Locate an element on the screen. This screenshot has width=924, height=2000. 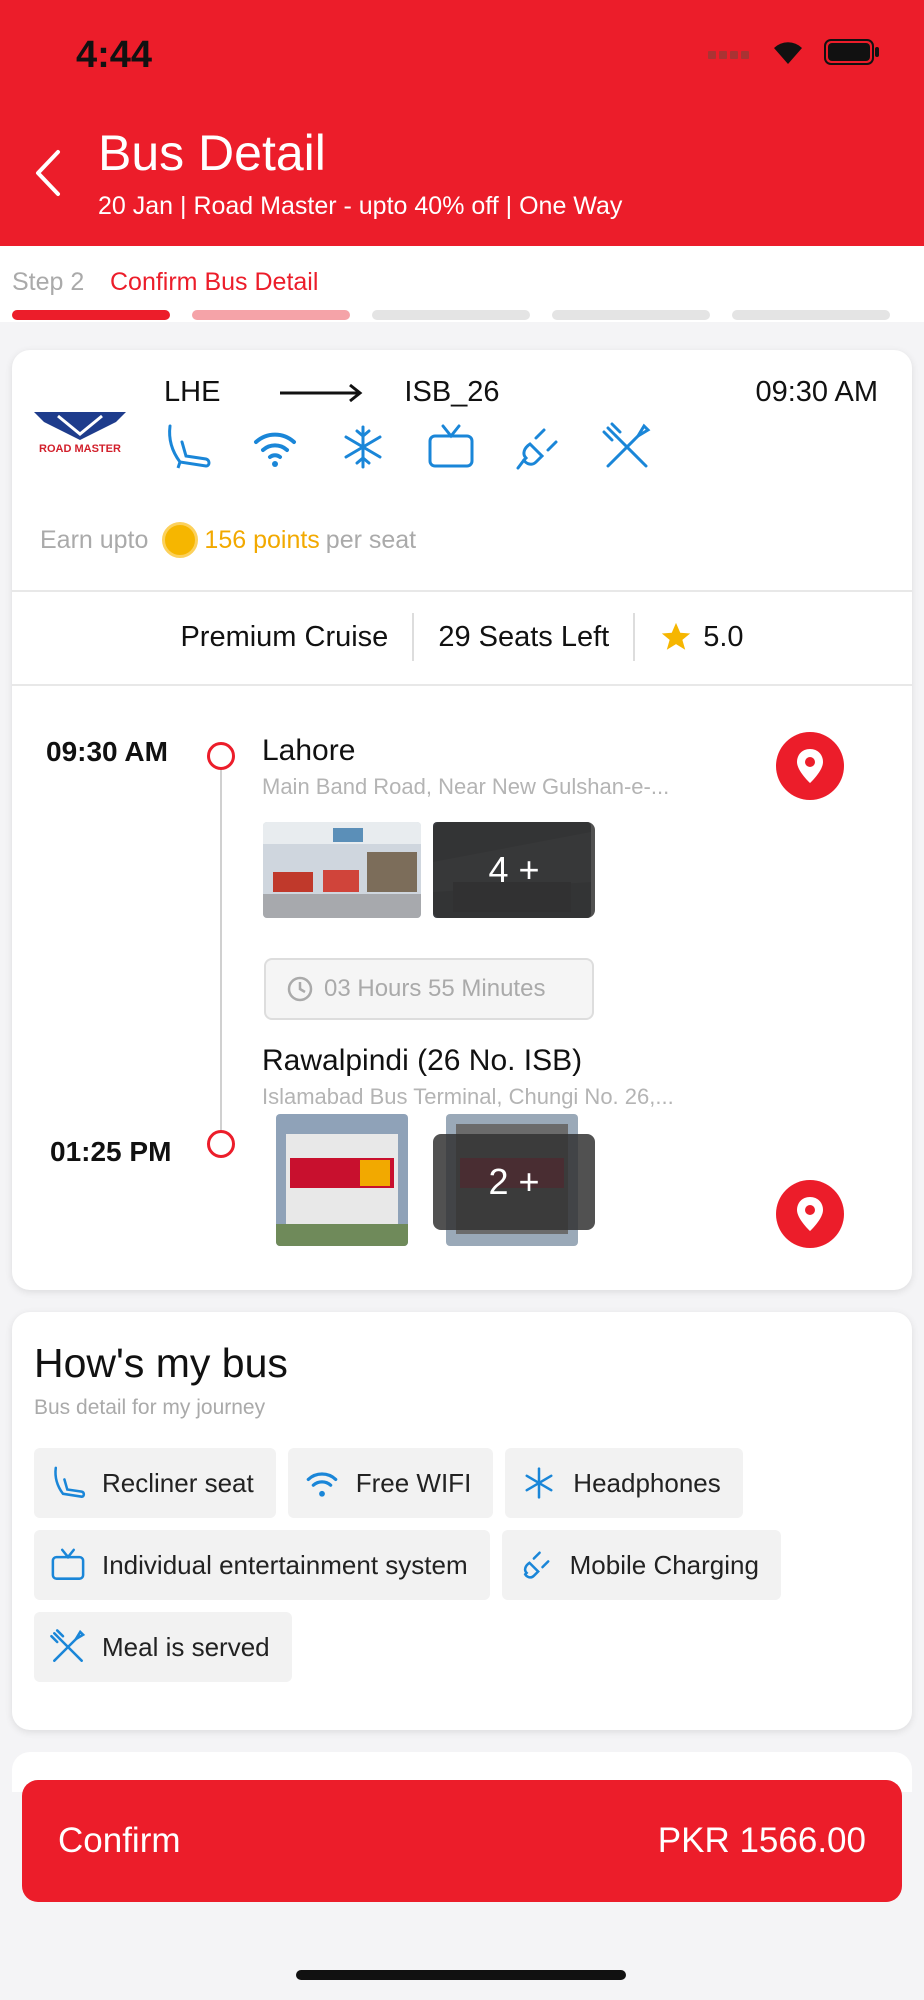
total-price: PKR 1566.00 is located at coordinates (761, 1840).